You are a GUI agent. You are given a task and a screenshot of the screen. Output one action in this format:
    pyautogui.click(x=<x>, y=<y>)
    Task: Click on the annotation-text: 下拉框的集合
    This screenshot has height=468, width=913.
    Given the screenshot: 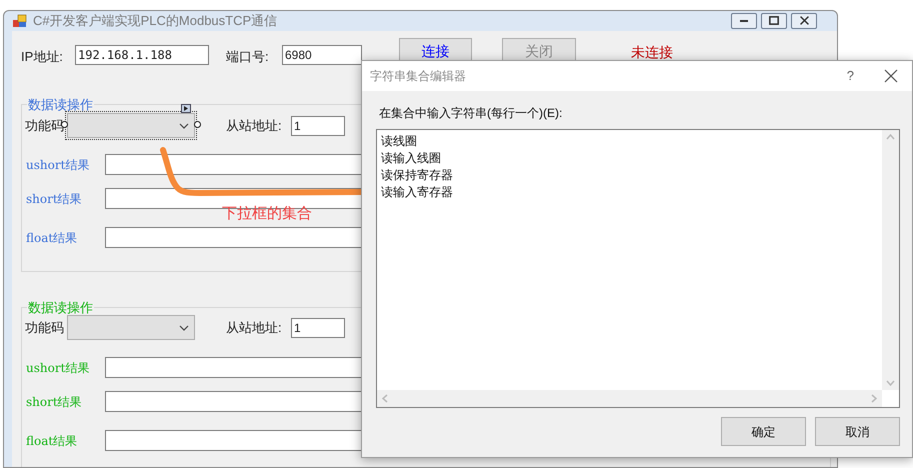 What is the action you would take?
    pyautogui.click(x=267, y=214)
    